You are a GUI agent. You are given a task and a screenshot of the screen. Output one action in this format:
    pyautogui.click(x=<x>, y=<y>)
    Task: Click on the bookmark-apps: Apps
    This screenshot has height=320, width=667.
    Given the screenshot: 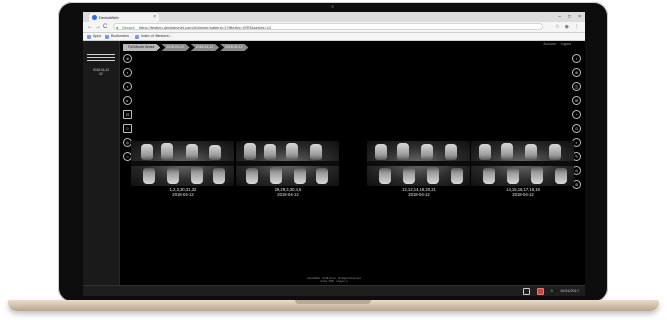 What is the action you would take?
    pyautogui.click(x=94, y=36)
    